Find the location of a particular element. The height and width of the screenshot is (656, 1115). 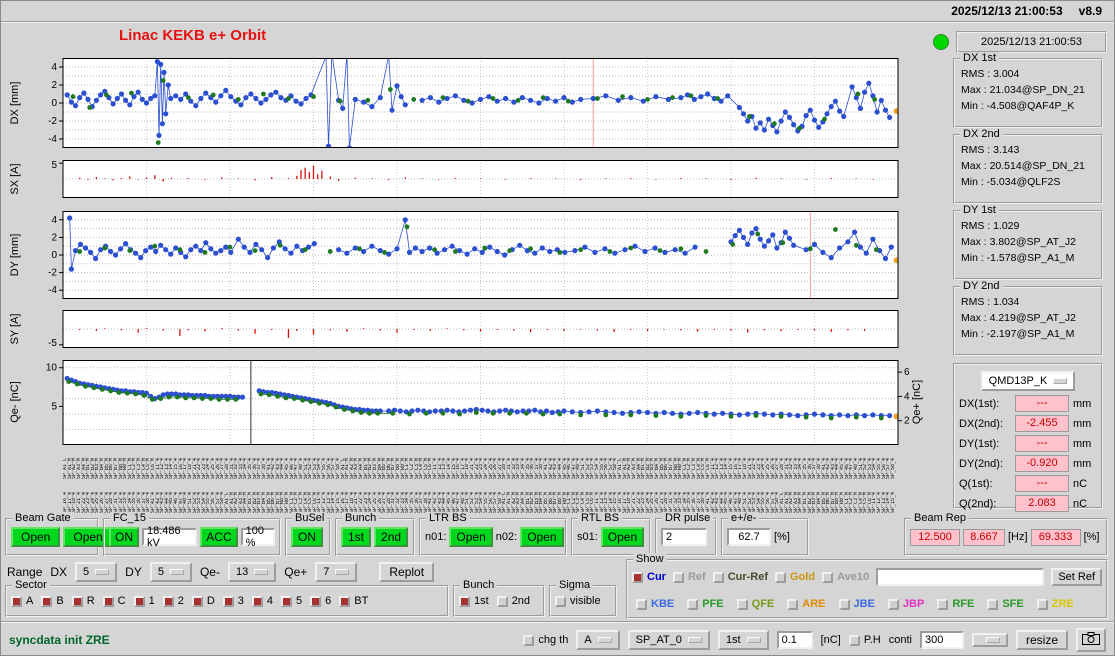

beam-rep-pct-unit: [%] is located at coordinates (1091, 537).